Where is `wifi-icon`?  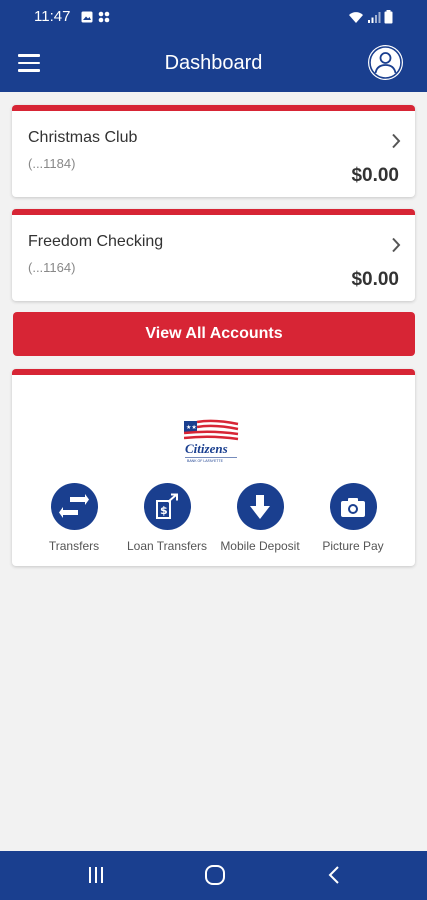 wifi-icon is located at coordinates (356, 17).